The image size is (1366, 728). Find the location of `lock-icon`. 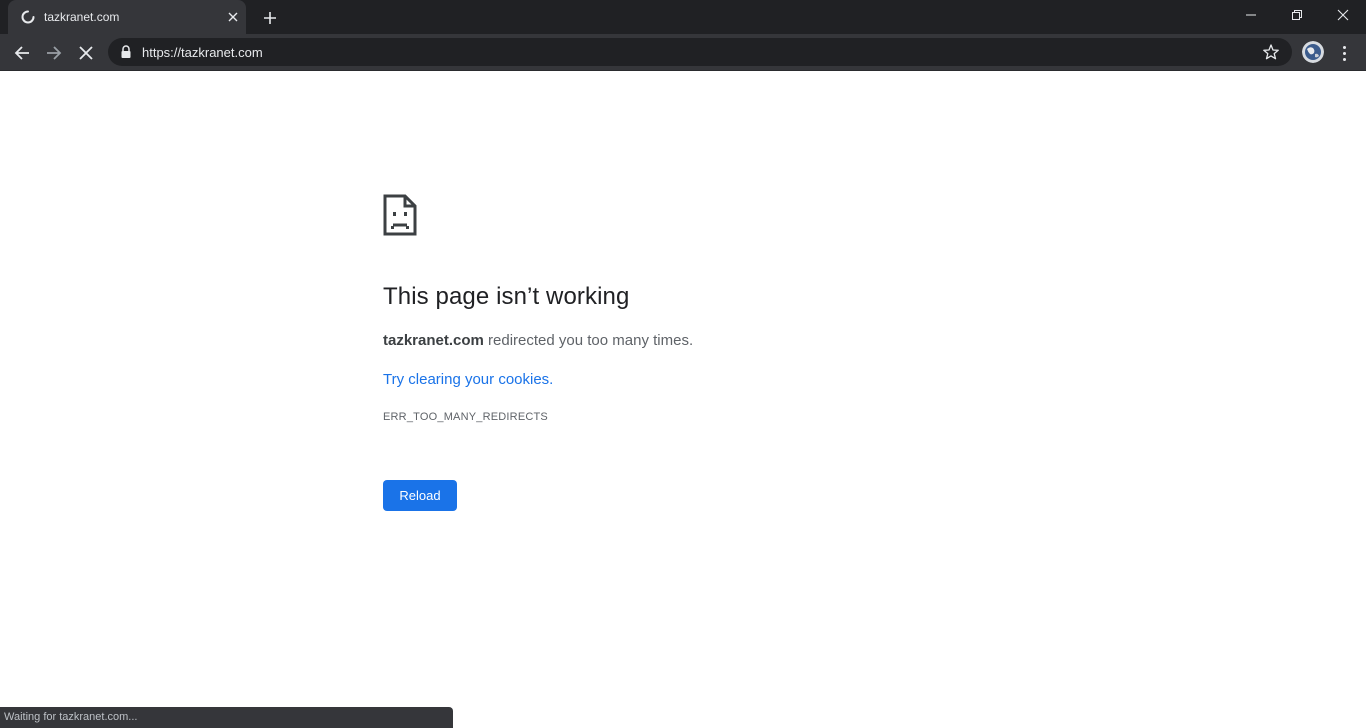

lock-icon is located at coordinates (126, 52).